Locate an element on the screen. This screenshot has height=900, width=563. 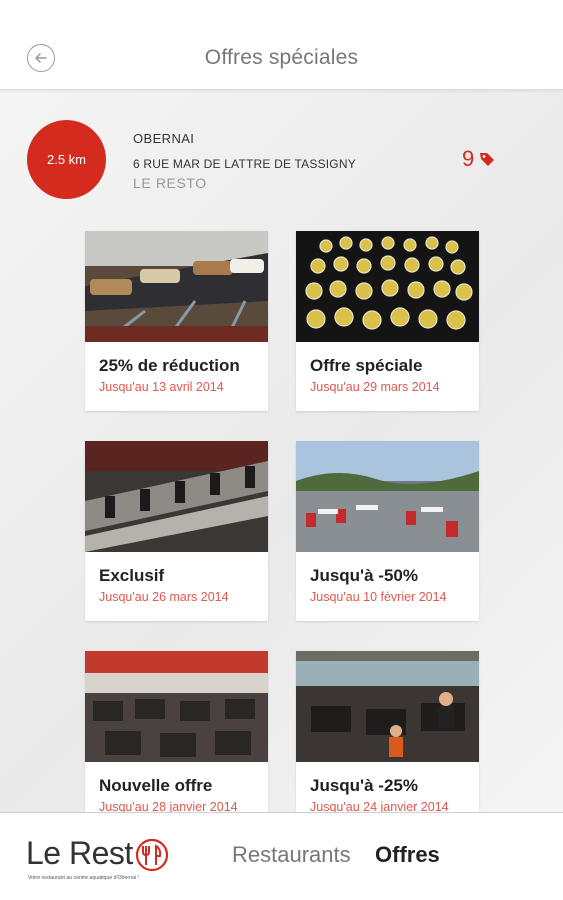
nav-restaurants-tab: Restaurants is located at coordinates (291, 855).